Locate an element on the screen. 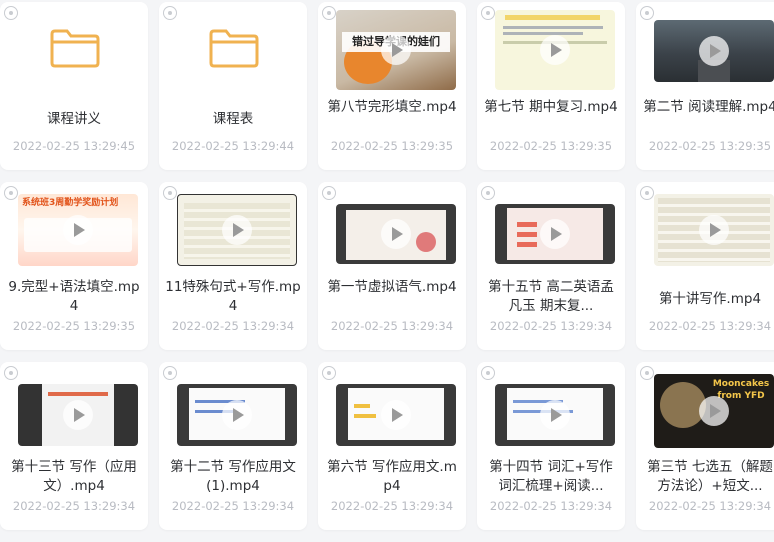 Image resolution: width=774 pixels, height=542 pixels. file-name: 11特殊句式+写作.mp4 is located at coordinates (233, 297).